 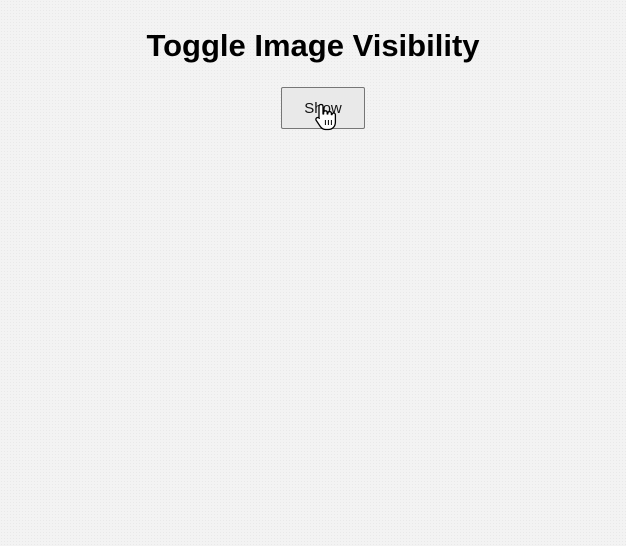 What do you see at coordinates (313, 45) in the screenshot?
I see `page-title: Toggle Image Visibility` at bounding box center [313, 45].